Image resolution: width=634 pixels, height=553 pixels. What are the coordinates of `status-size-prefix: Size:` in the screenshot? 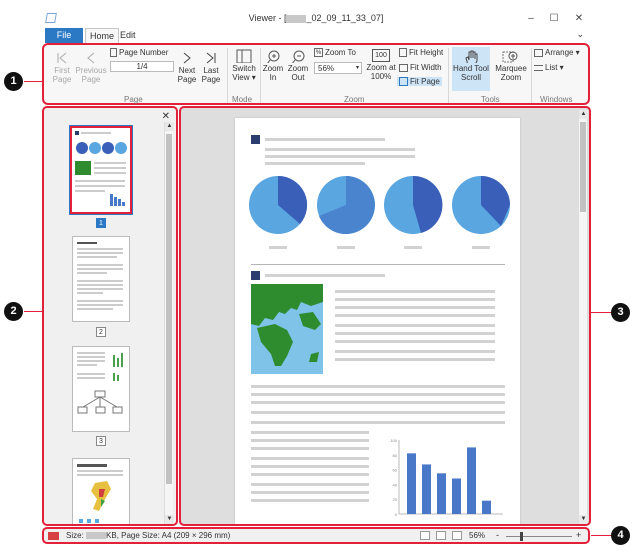 It's located at (76, 535).